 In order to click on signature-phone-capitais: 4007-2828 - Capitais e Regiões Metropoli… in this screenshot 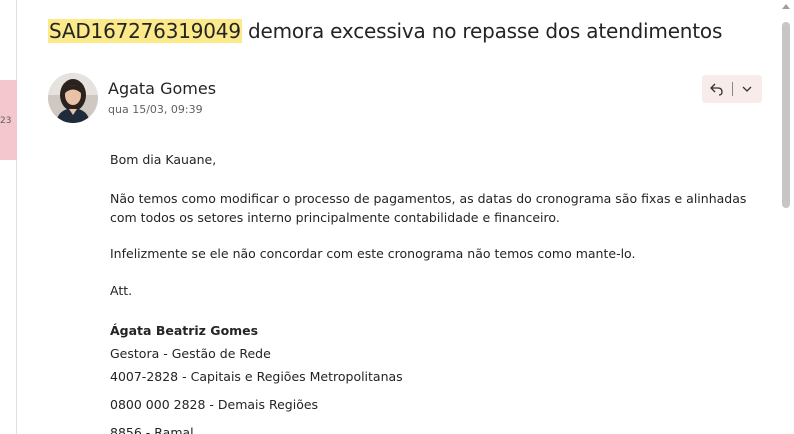, I will do `click(256, 376)`.